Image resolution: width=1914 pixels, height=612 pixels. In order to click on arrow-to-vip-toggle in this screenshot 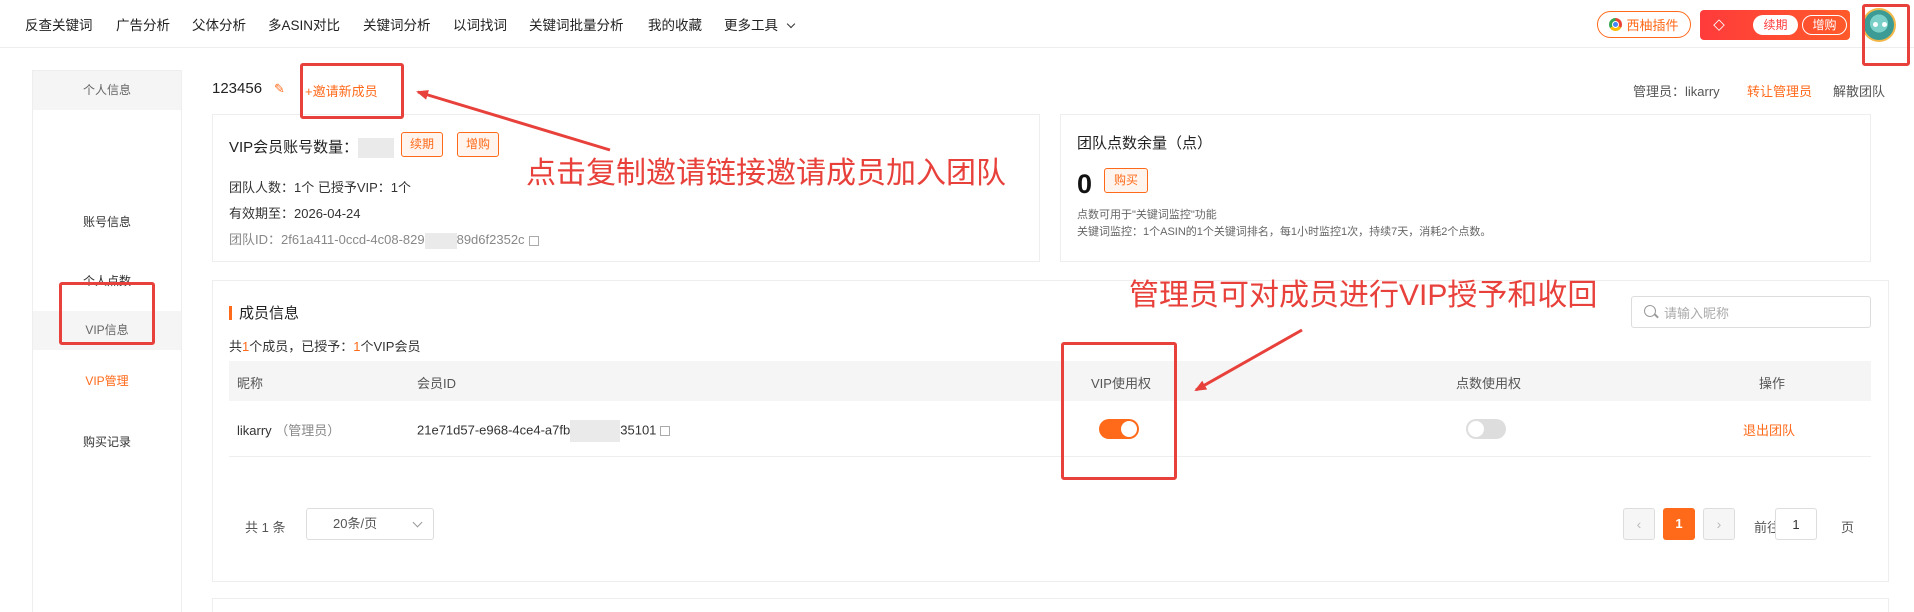, I will do `click(1248, 360)`.